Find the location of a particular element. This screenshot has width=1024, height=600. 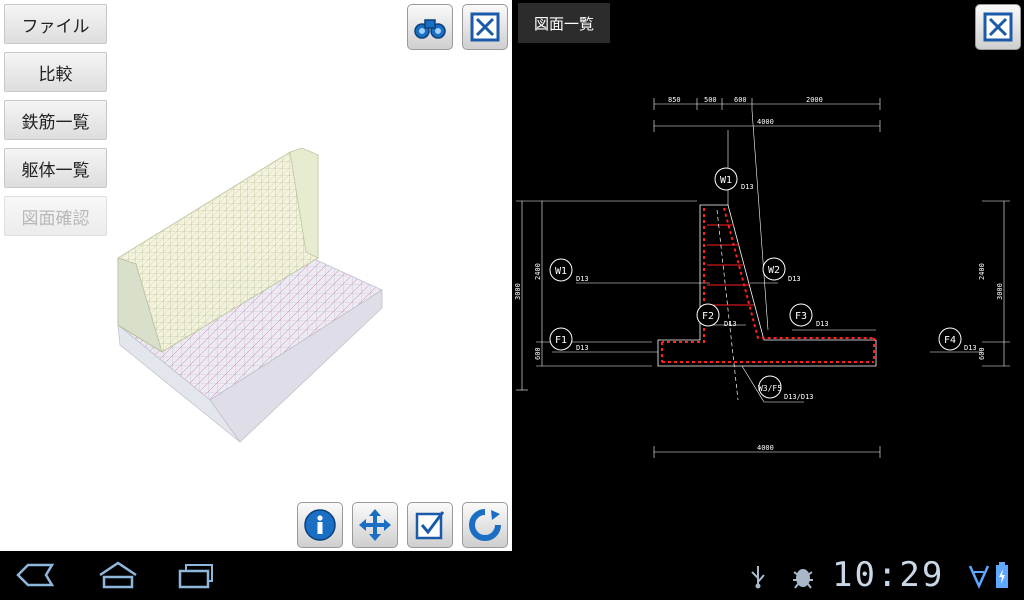

select-button is located at coordinates (430, 525).